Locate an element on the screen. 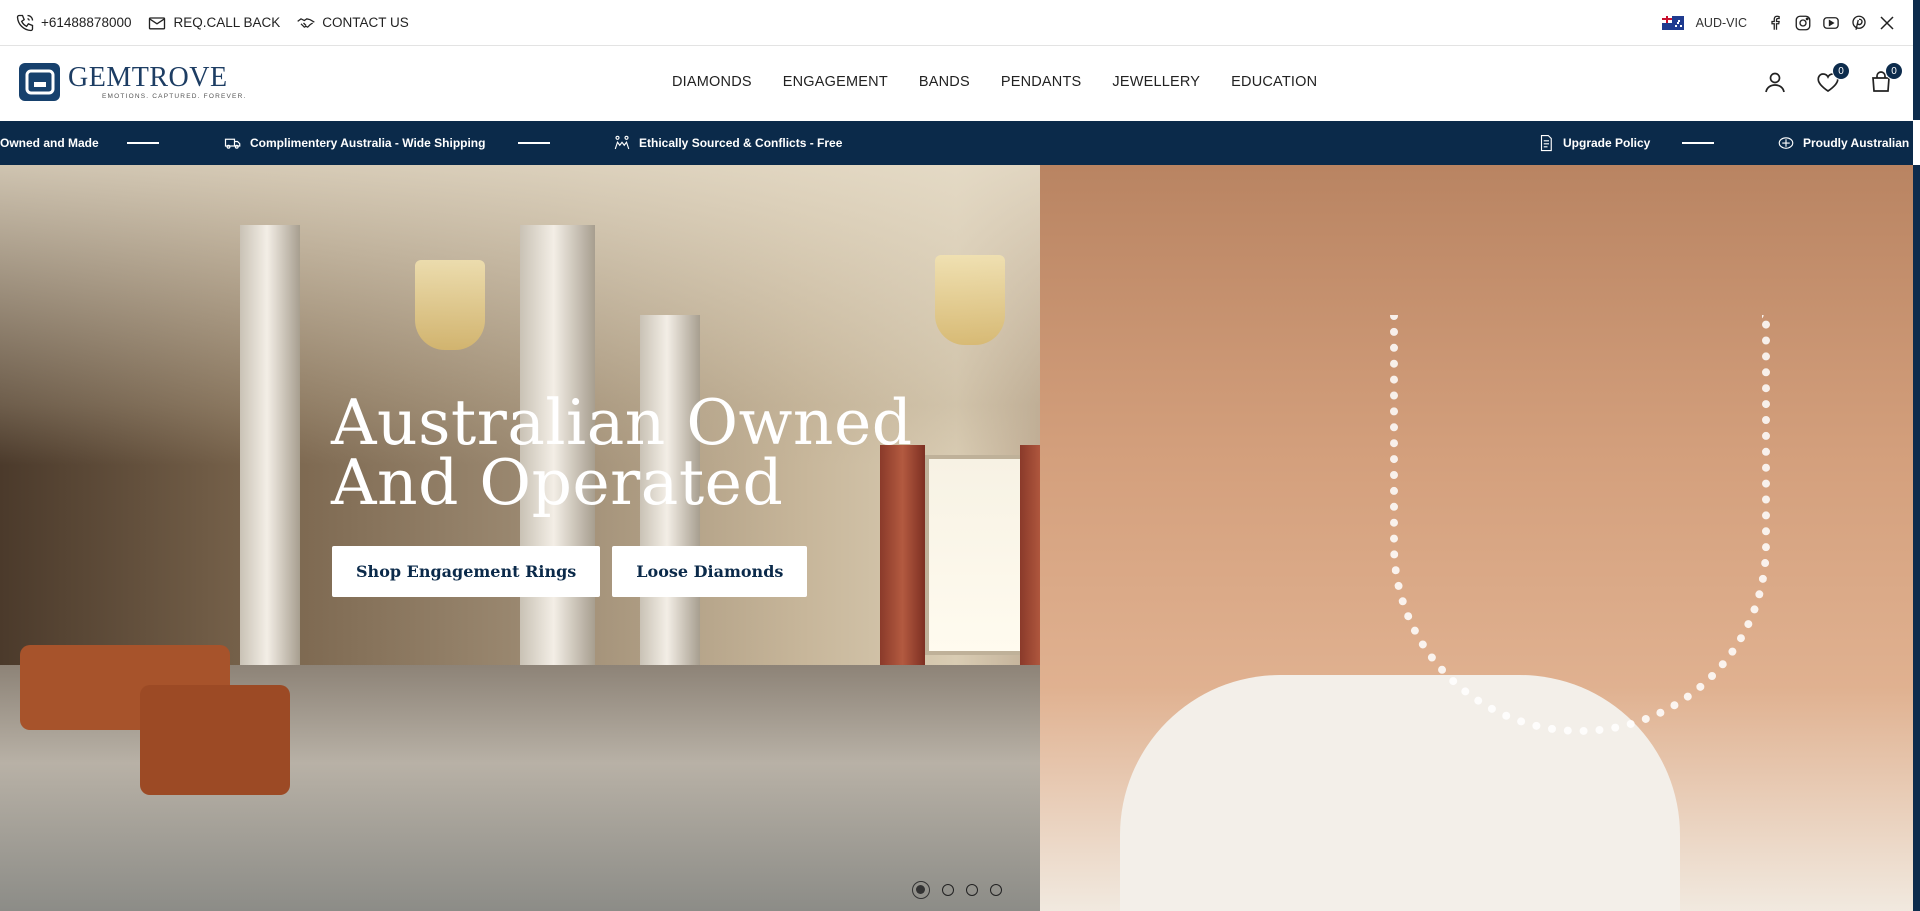 The image size is (1920, 911). ticker-item-ethical: Ethically Sourced & Conflicts - Free is located at coordinates (727, 143).